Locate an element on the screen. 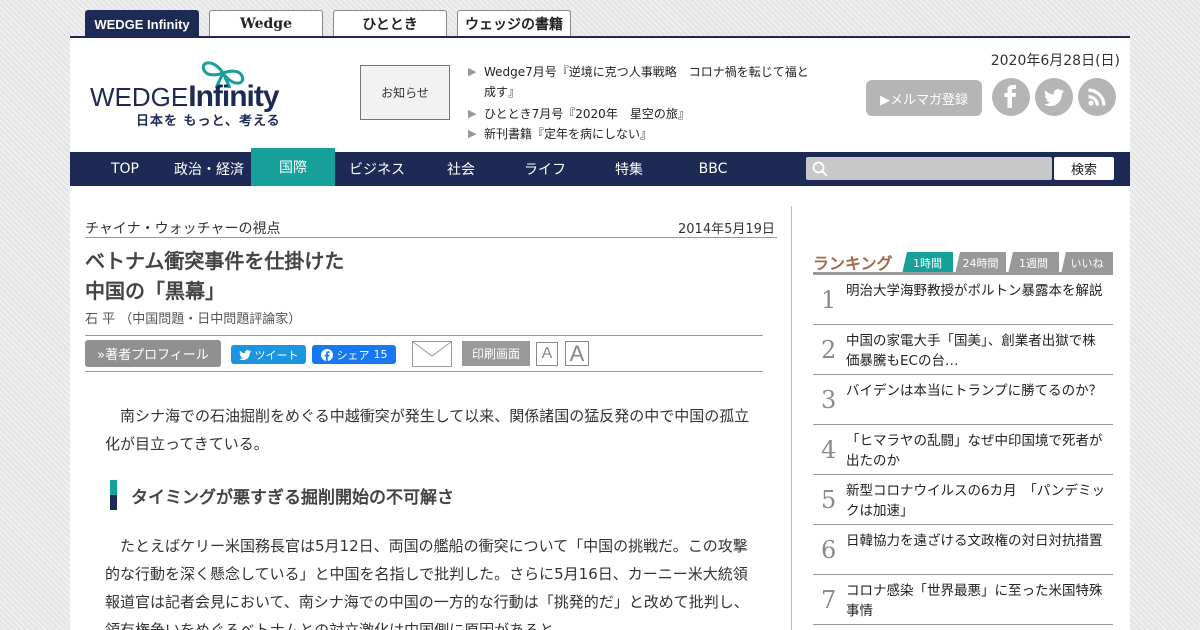  facebook-share-button: シェア 15 is located at coordinates (354, 354).